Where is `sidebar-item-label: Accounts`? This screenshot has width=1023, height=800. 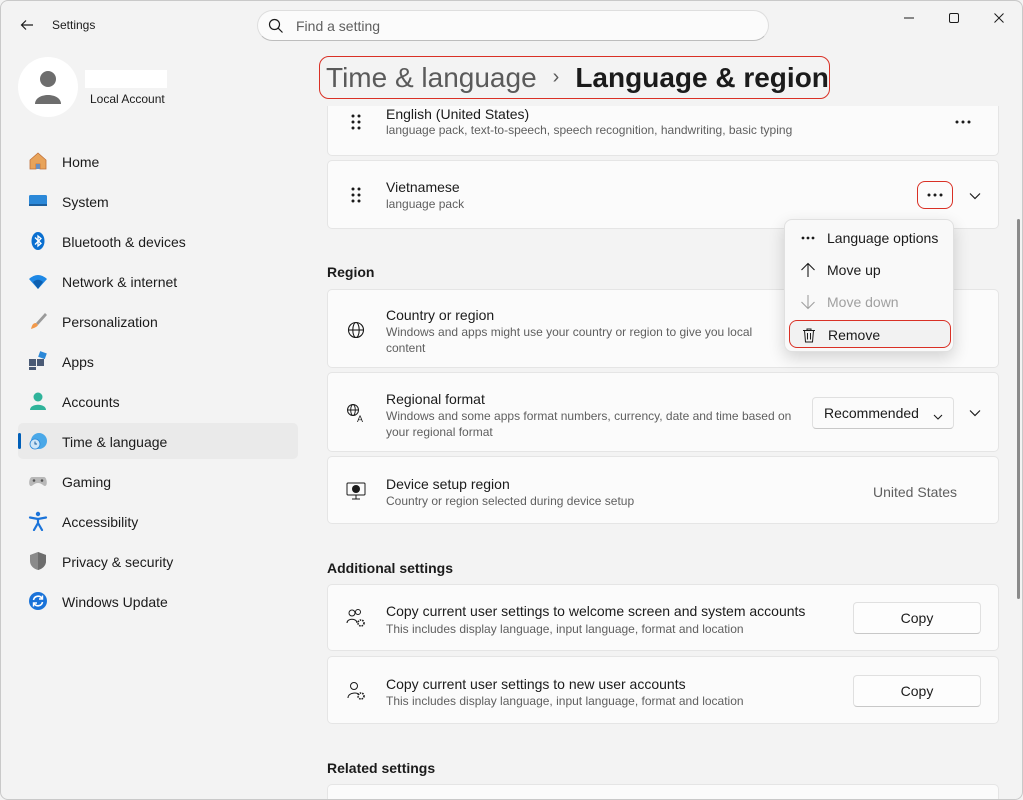 sidebar-item-label: Accounts is located at coordinates (91, 402).